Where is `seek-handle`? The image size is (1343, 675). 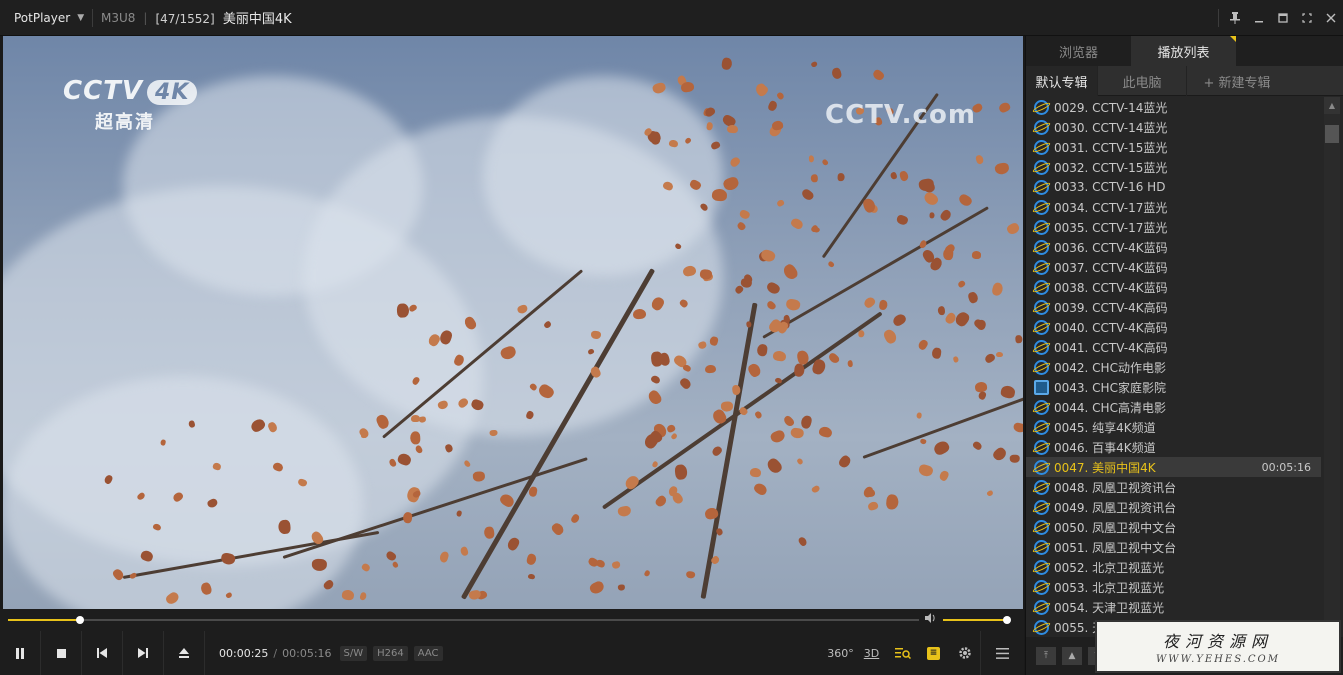
seek-handle is located at coordinates (79, 620).